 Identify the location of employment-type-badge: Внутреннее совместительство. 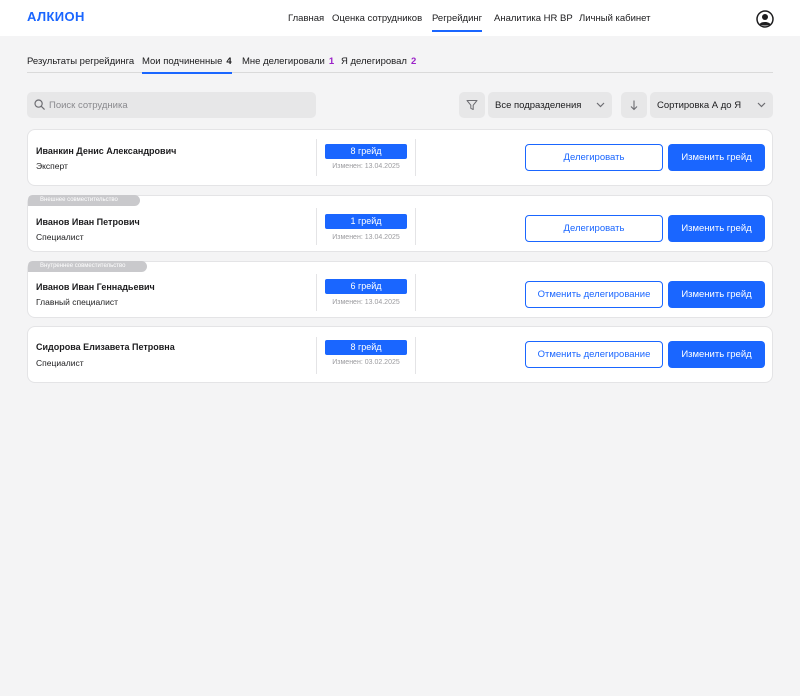
(88, 266).